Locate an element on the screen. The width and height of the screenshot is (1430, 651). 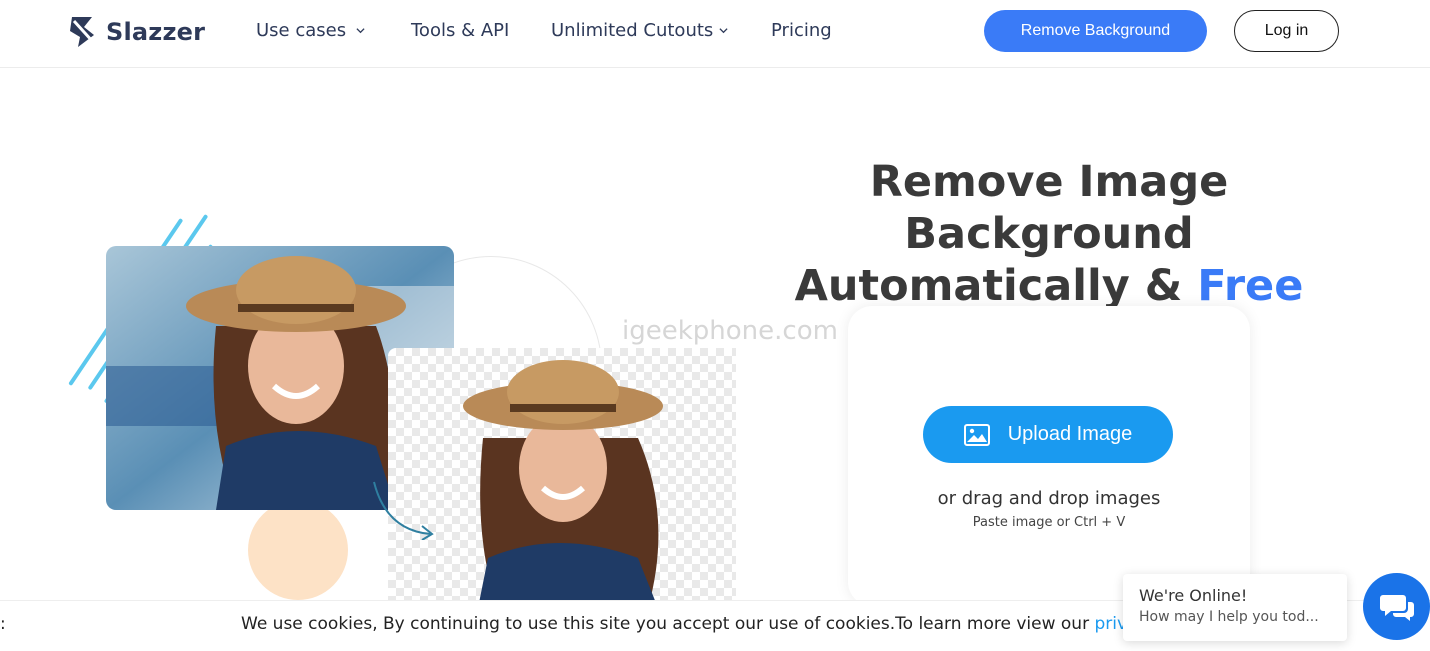
watermark-text: igeekphone.com is located at coordinates (730, 331).